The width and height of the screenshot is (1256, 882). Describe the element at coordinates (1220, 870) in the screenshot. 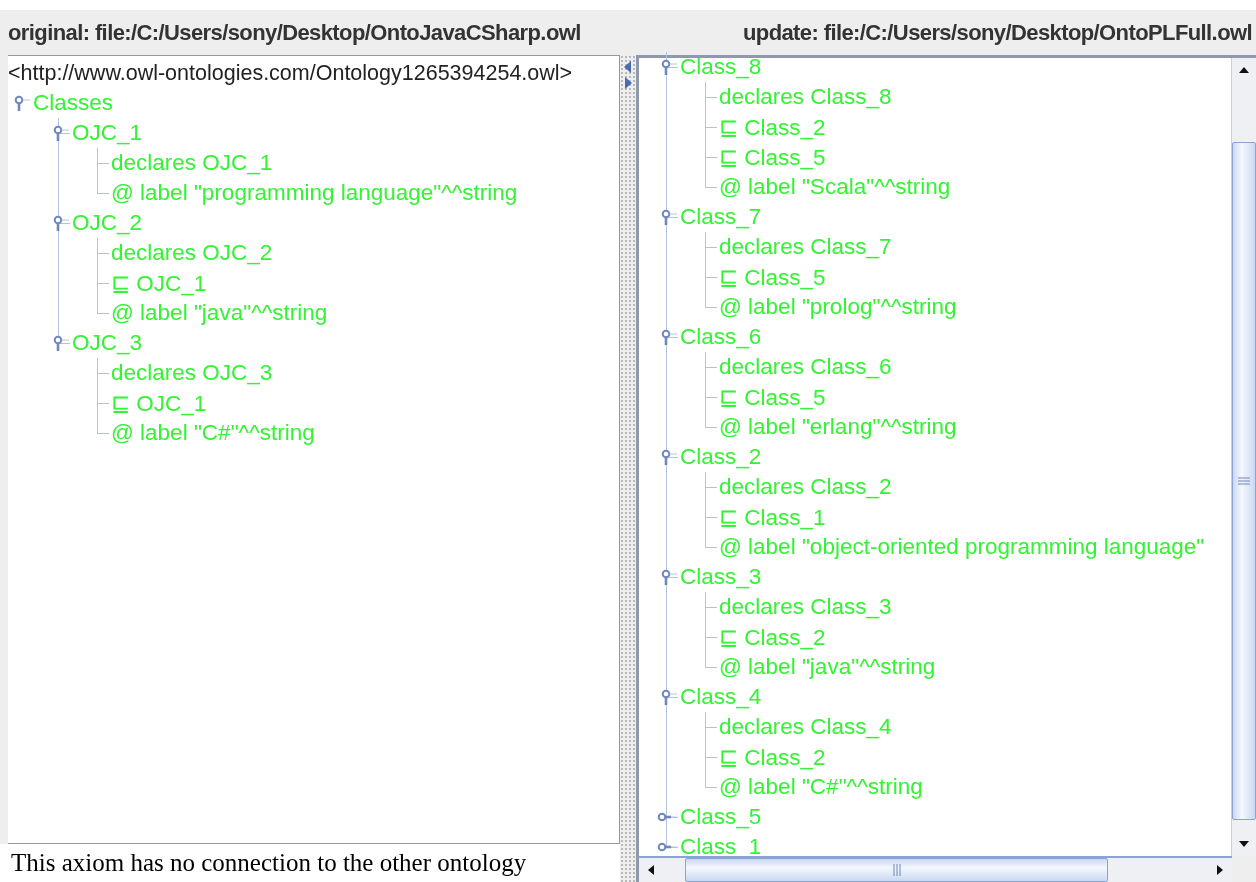

I see `scroll-right-icon` at that location.